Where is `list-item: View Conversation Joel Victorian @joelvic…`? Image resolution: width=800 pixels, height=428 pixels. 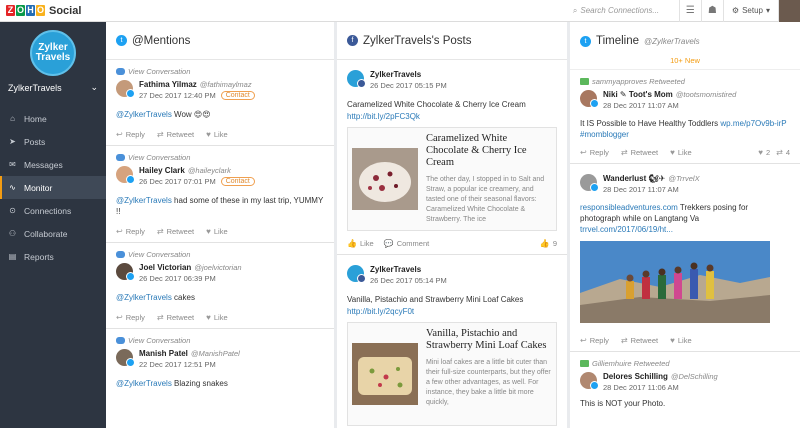 list-item: View Conversation Joel Victorian @joelvic… is located at coordinates (220, 286).